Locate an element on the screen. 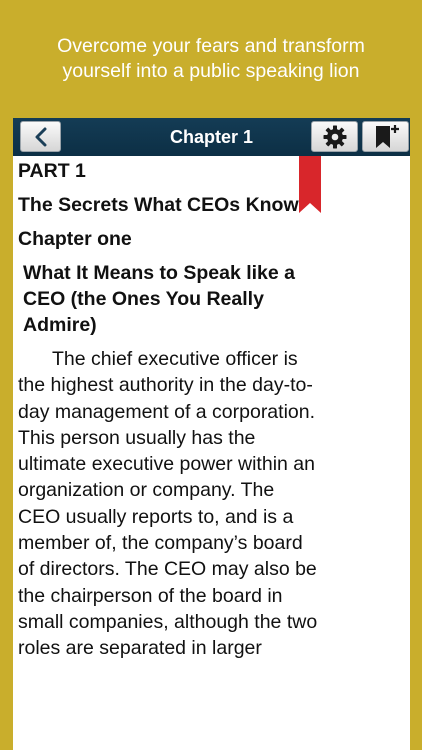 The image size is (422, 750). chapter-label: Chapter one is located at coordinates (75, 239).